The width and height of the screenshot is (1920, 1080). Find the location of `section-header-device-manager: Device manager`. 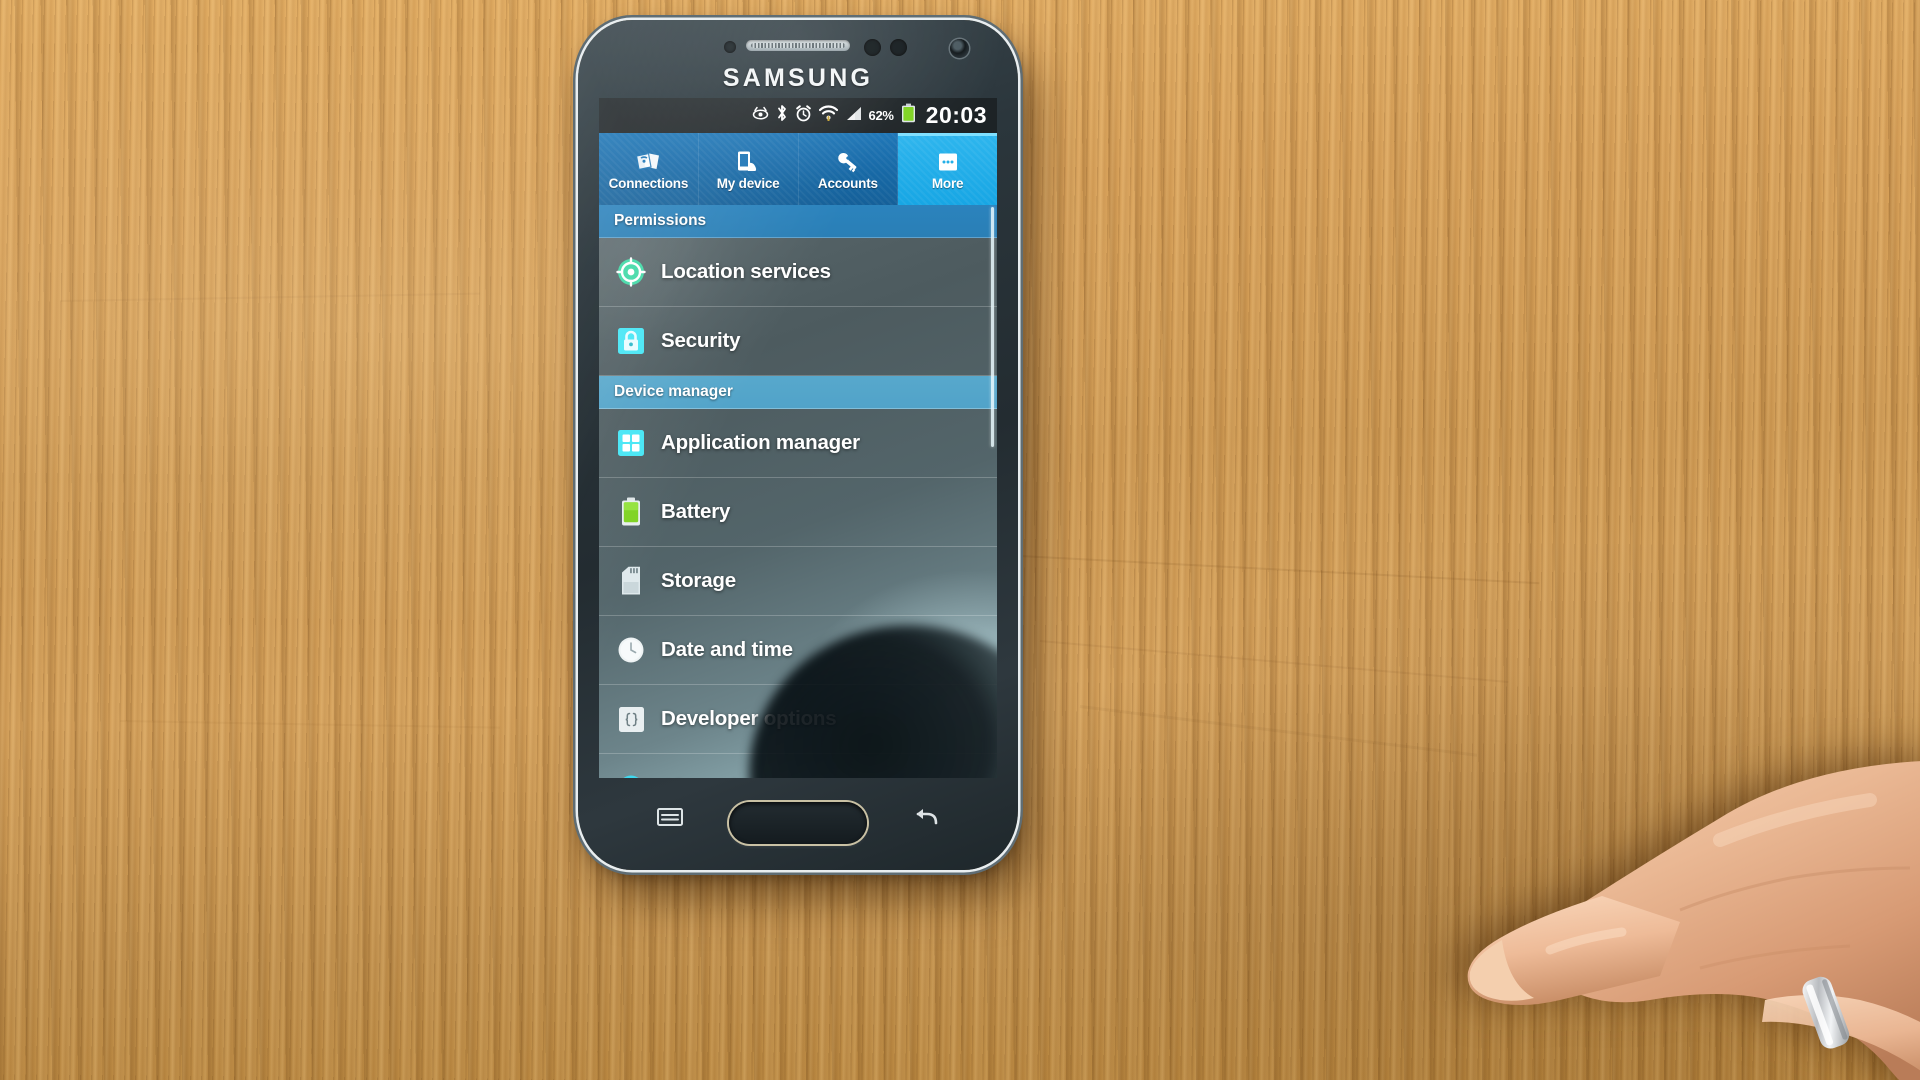

section-header-device-manager: Device manager is located at coordinates (798, 392).